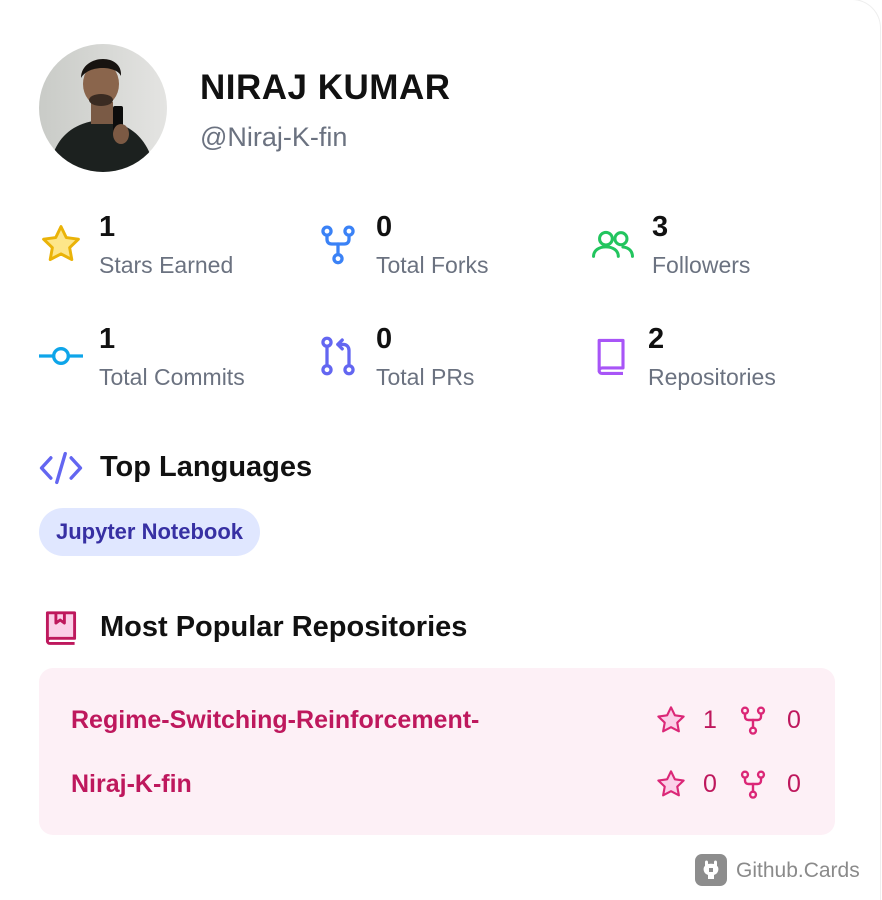 This screenshot has width=882, height=900. I want to click on github-icon, so click(711, 870).